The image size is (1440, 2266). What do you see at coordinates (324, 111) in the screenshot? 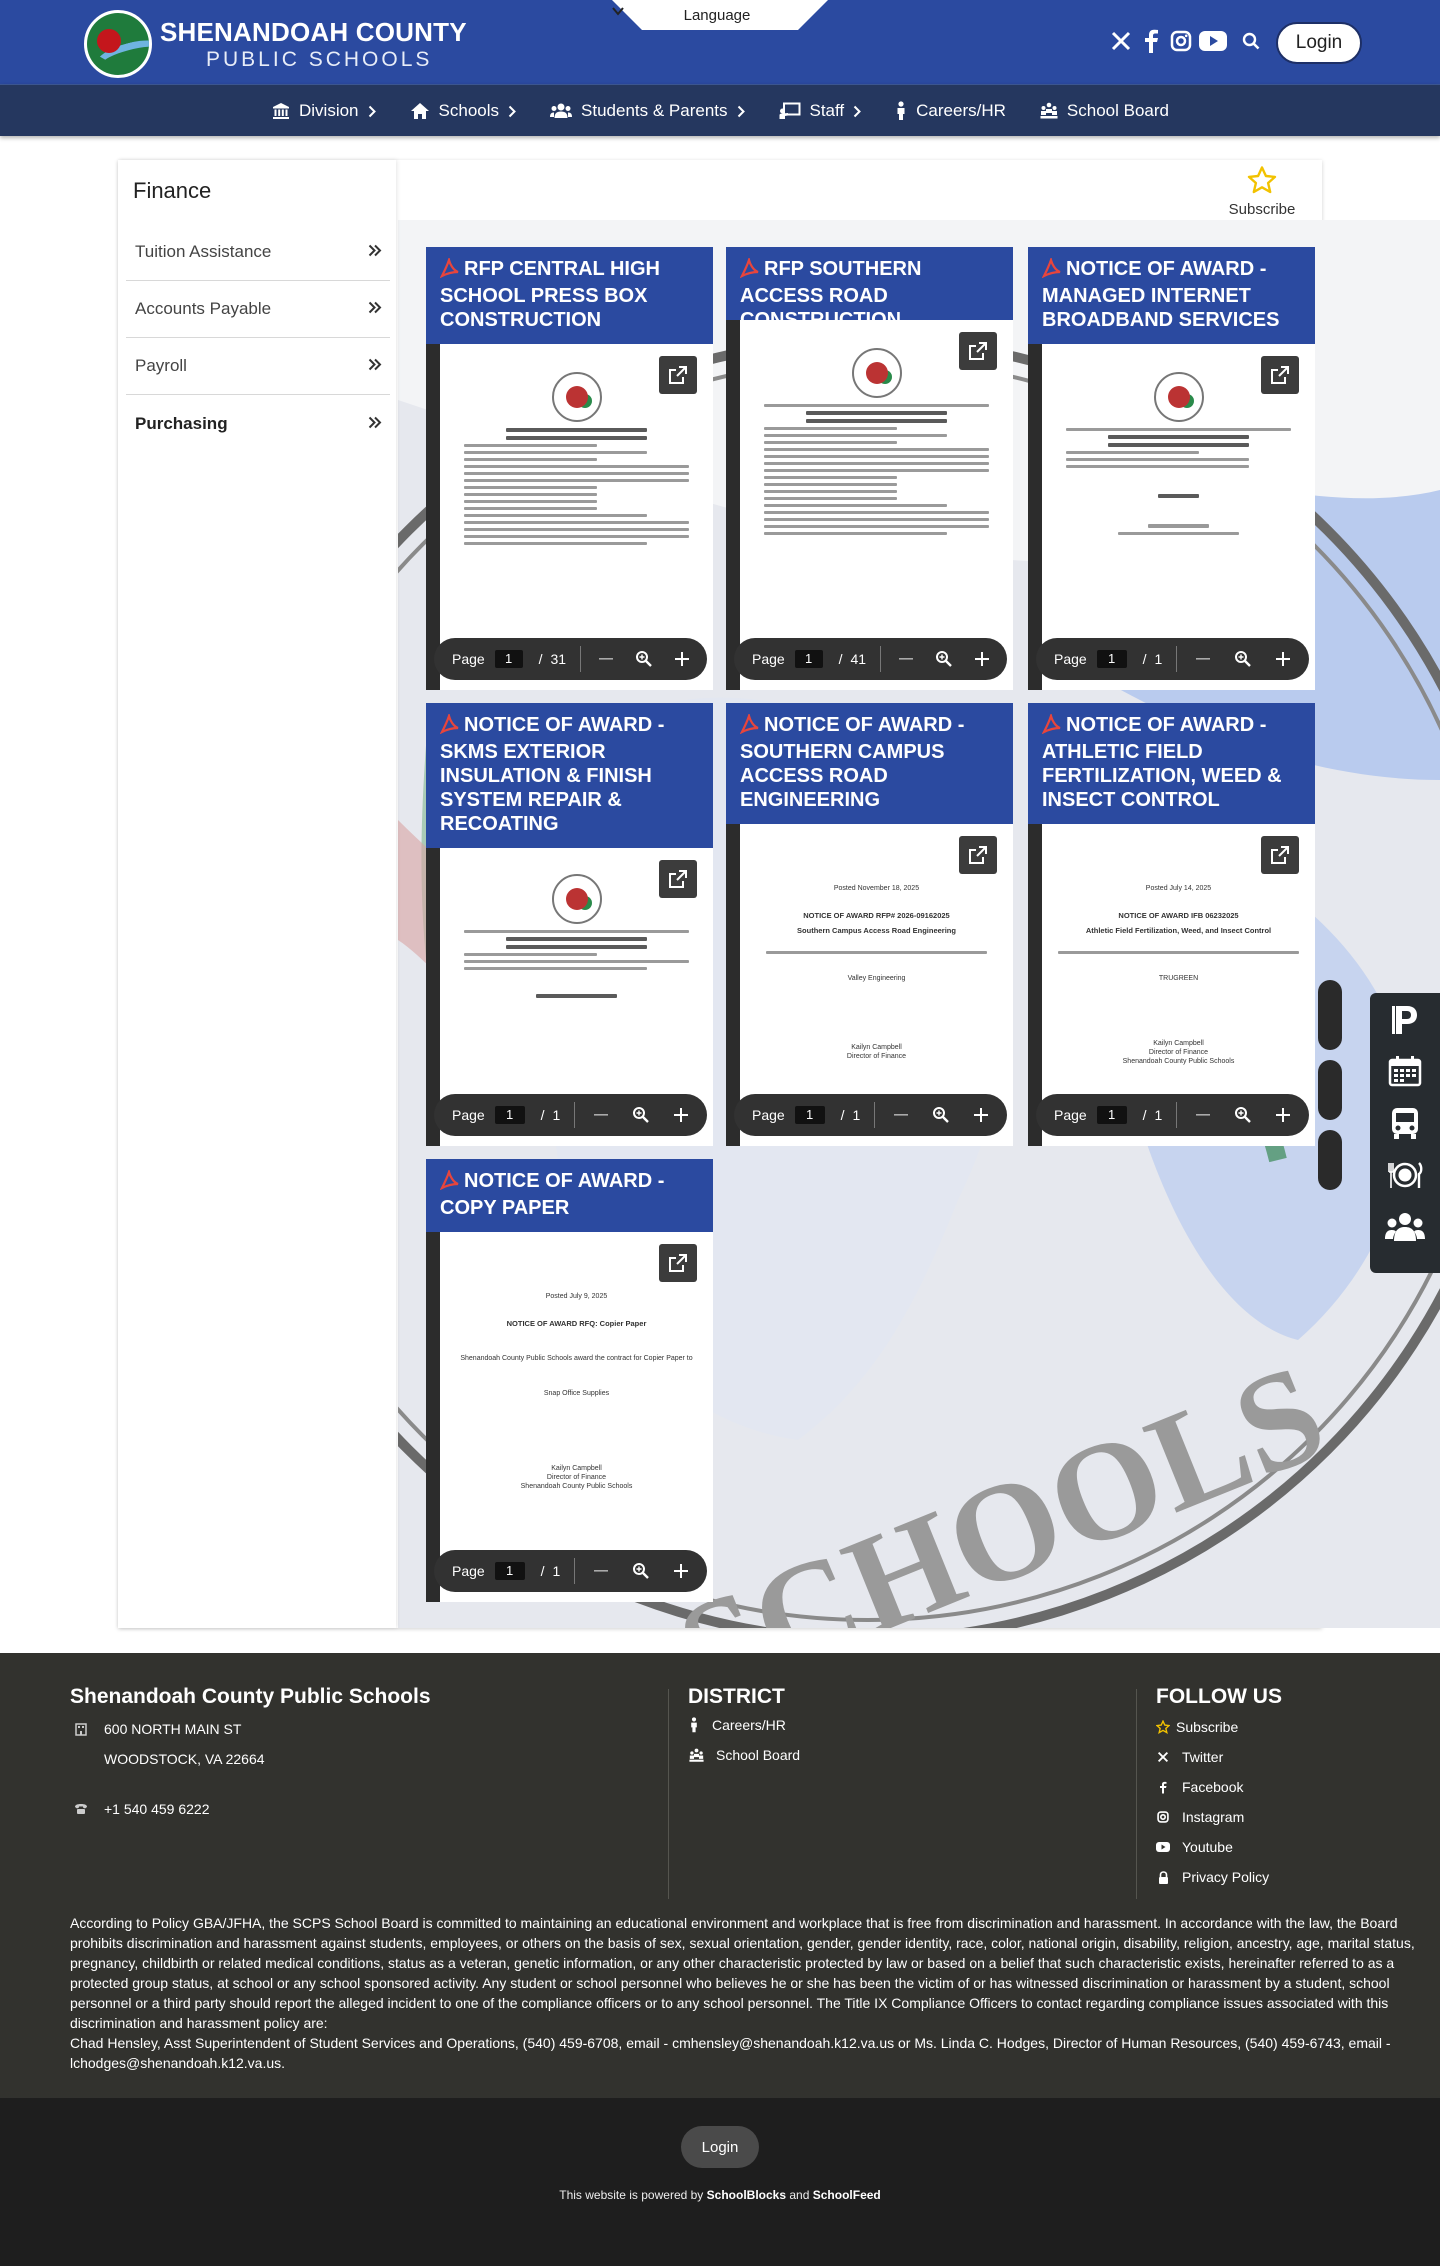
I see `nav-item-division: Division` at bounding box center [324, 111].